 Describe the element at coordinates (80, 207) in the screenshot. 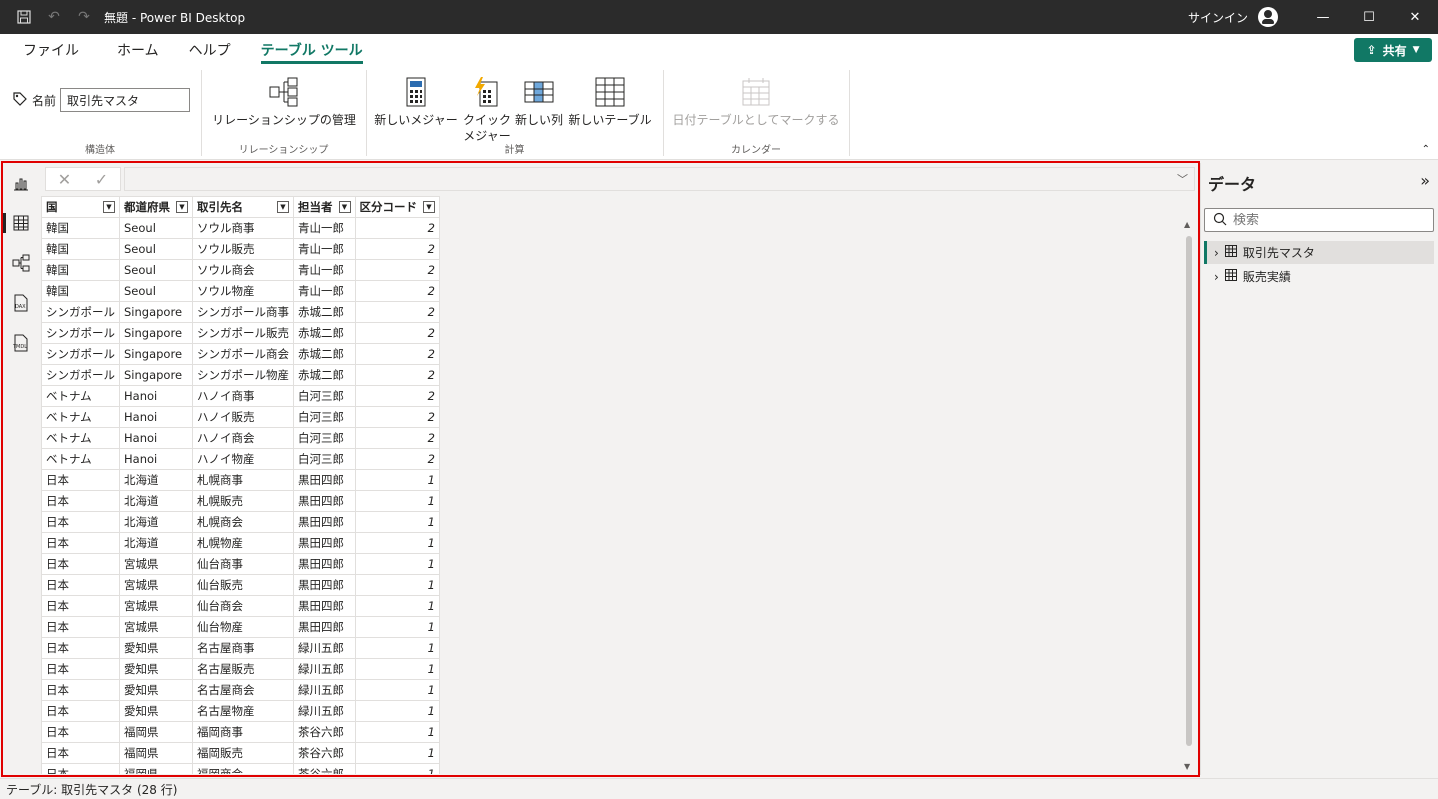

I see `column-header: 国 ▼` at that location.